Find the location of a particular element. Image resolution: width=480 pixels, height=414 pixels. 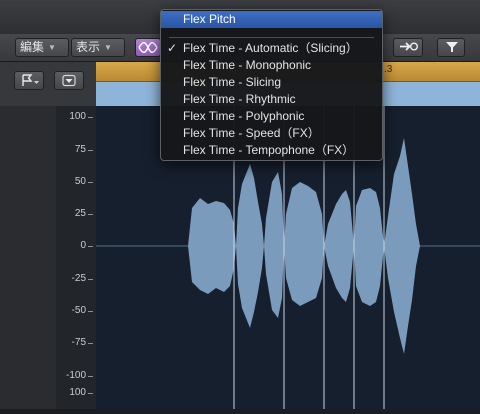

menu-item-flex-time-polyphonic: Flex Time - Polyphonic is located at coordinates (271, 116).